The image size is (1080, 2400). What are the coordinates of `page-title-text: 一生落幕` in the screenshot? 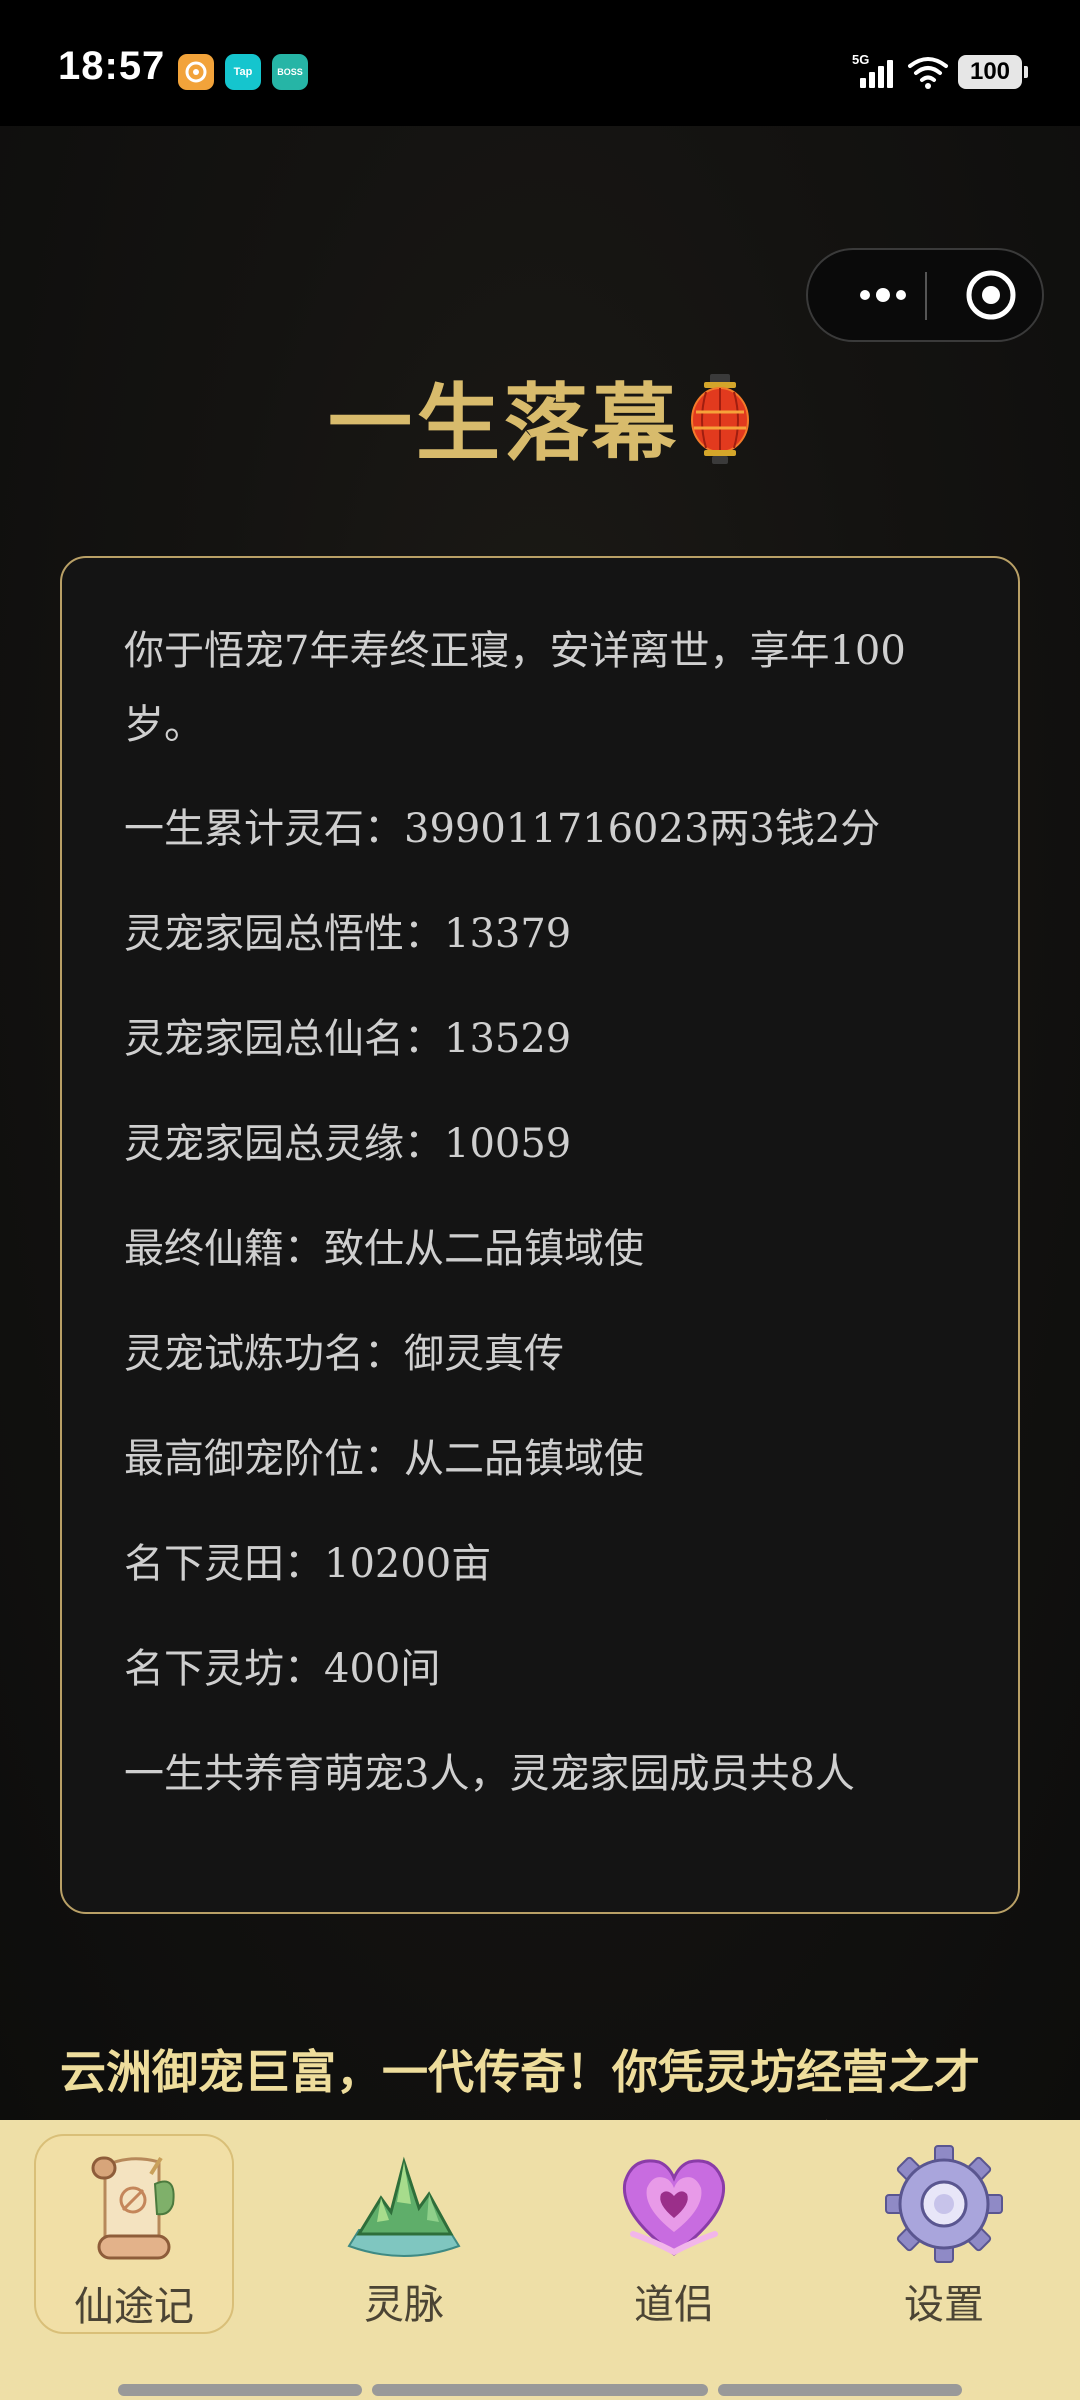 It's located at (503, 423).